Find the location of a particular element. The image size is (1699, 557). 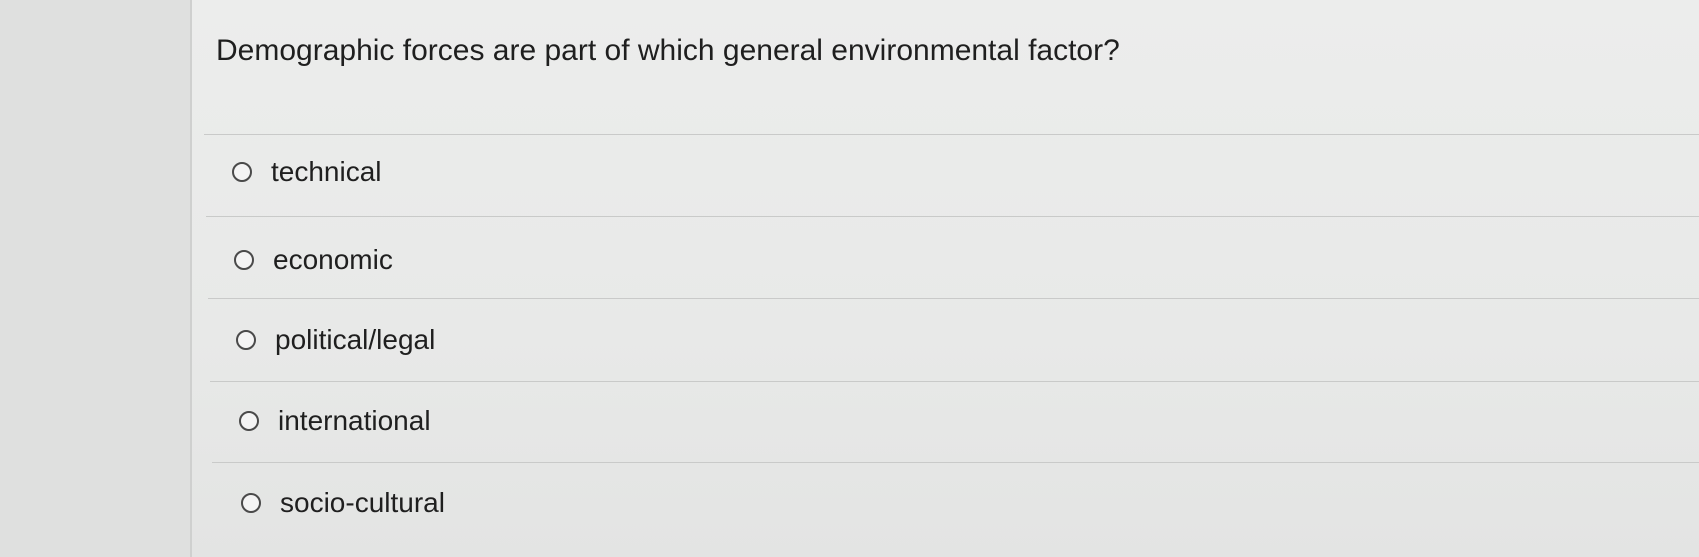

option-label: technical is located at coordinates (326, 171).